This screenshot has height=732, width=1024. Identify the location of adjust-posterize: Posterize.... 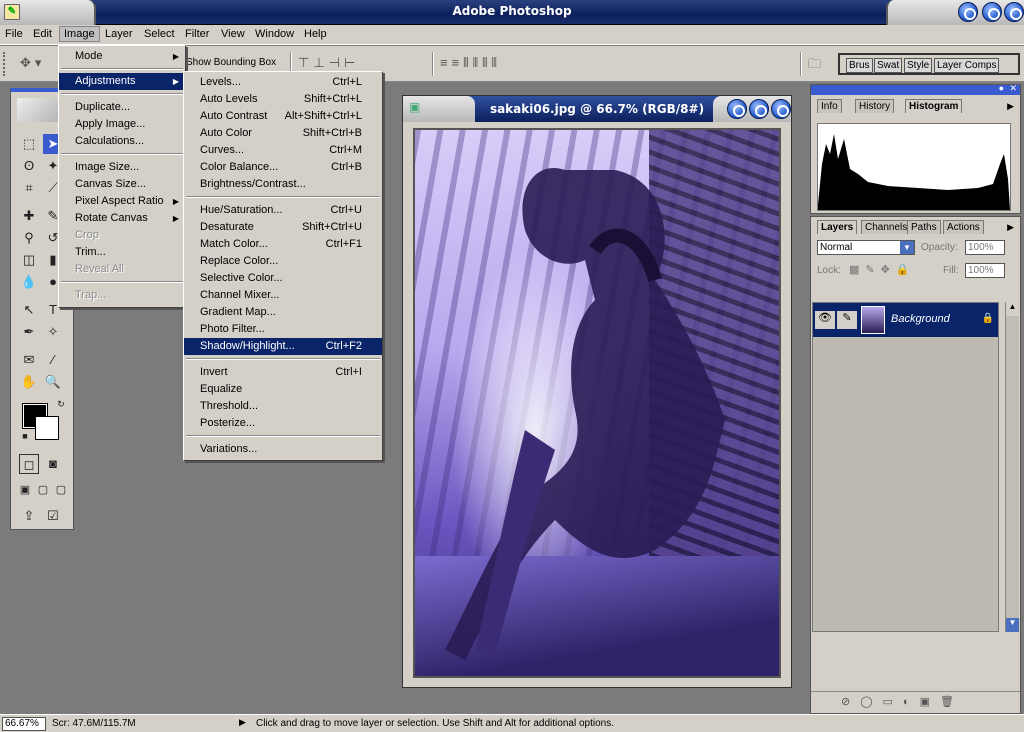
(283, 423).